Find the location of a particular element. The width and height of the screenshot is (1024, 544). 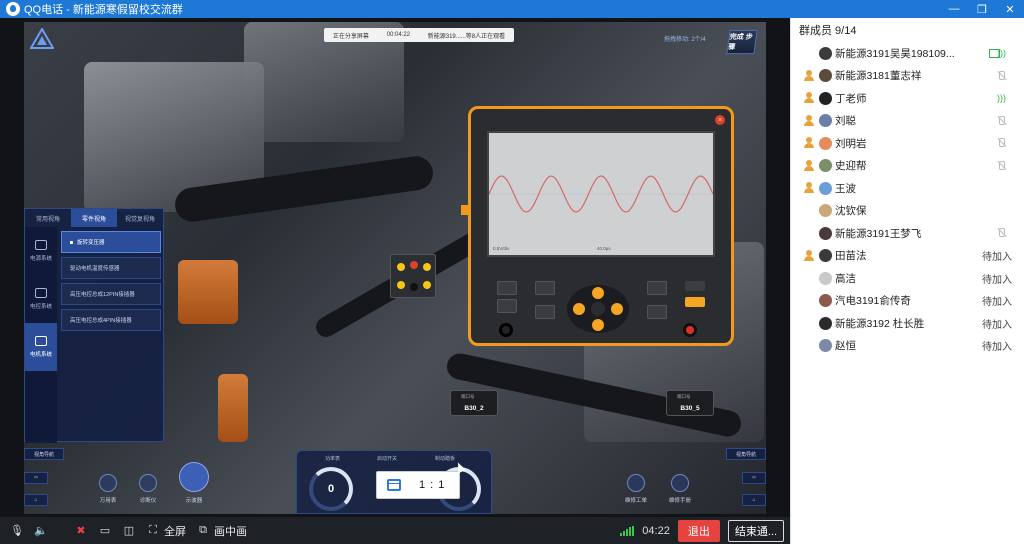

list-item: 高压电控总成4PIN接插器 is located at coordinates (111, 320).